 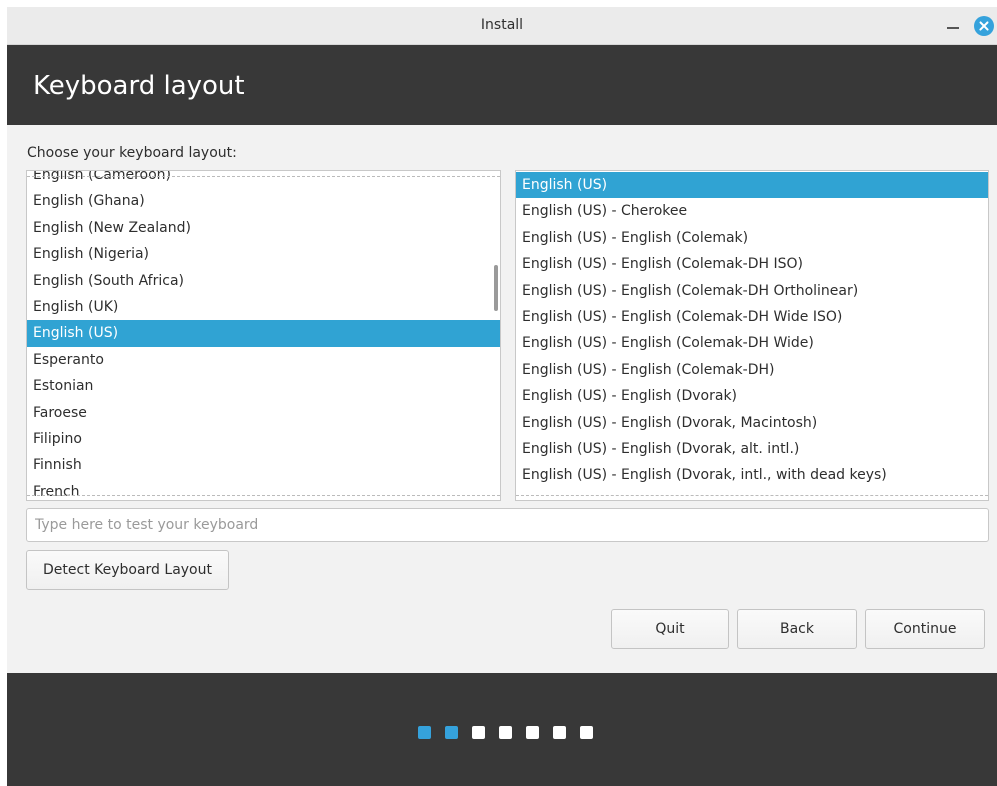 I want to click on layout-list-item: English (South Africa), so click(x=263, y=281).